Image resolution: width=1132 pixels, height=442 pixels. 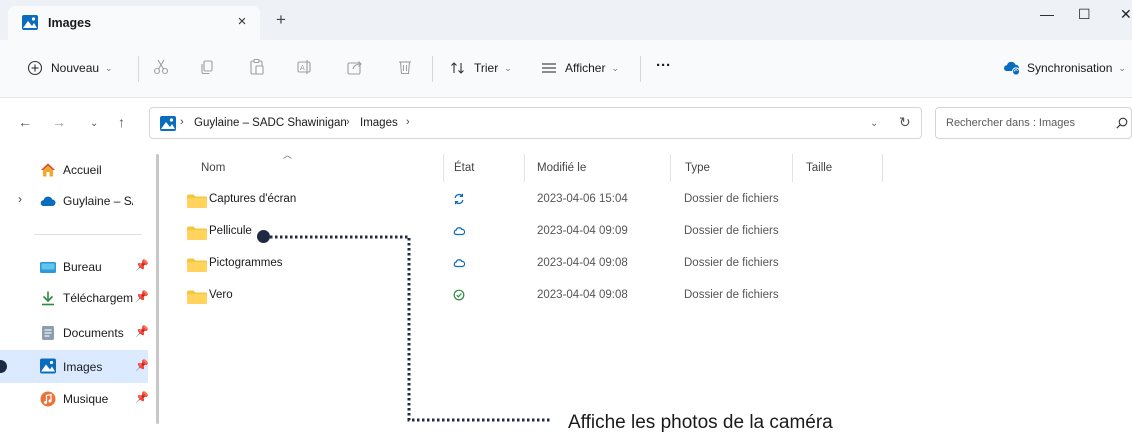 I want to click on sort-button-label: Trier, so click(x=486, y=68).